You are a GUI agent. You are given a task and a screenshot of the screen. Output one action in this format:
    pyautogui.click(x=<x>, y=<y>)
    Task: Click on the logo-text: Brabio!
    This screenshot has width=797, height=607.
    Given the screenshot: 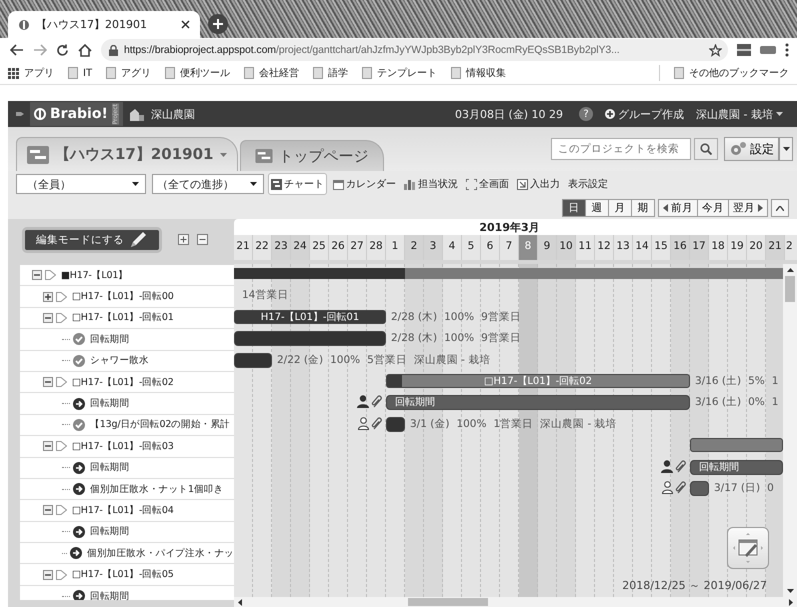 What is the action you would take?
    pyautogui.click(x=79, y=114)
    